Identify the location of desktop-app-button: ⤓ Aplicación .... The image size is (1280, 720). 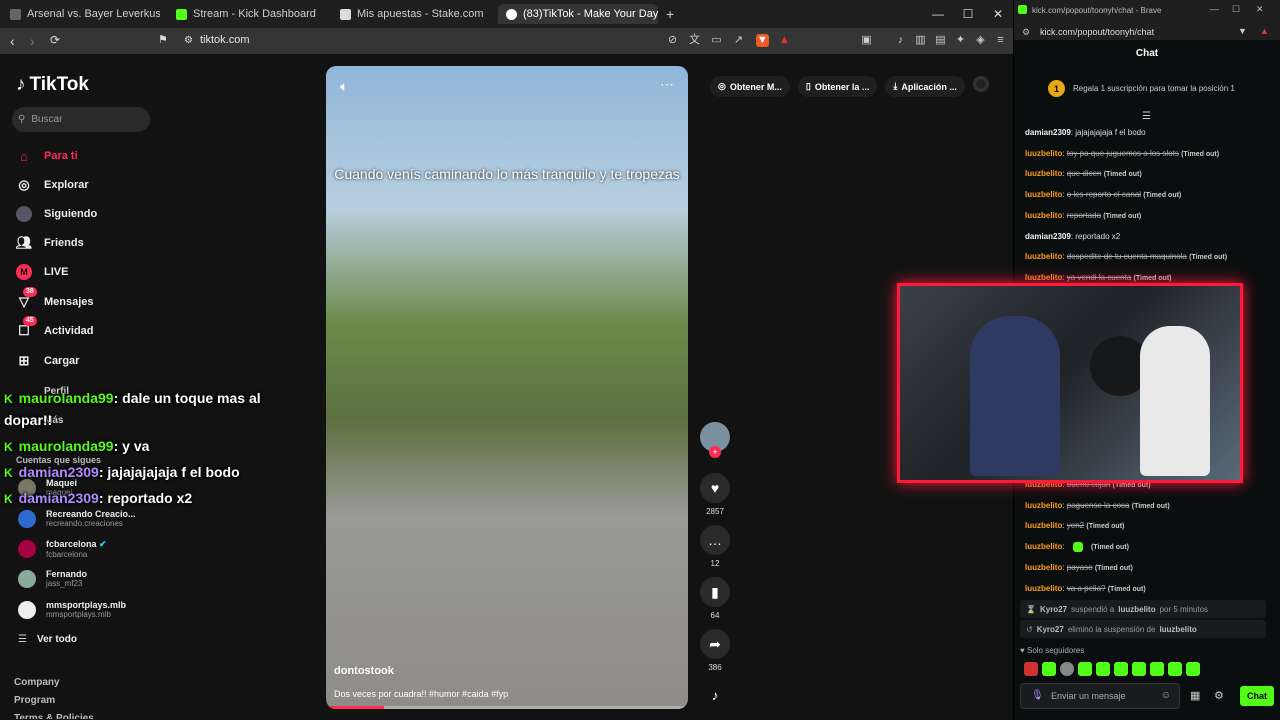
(925, 86).